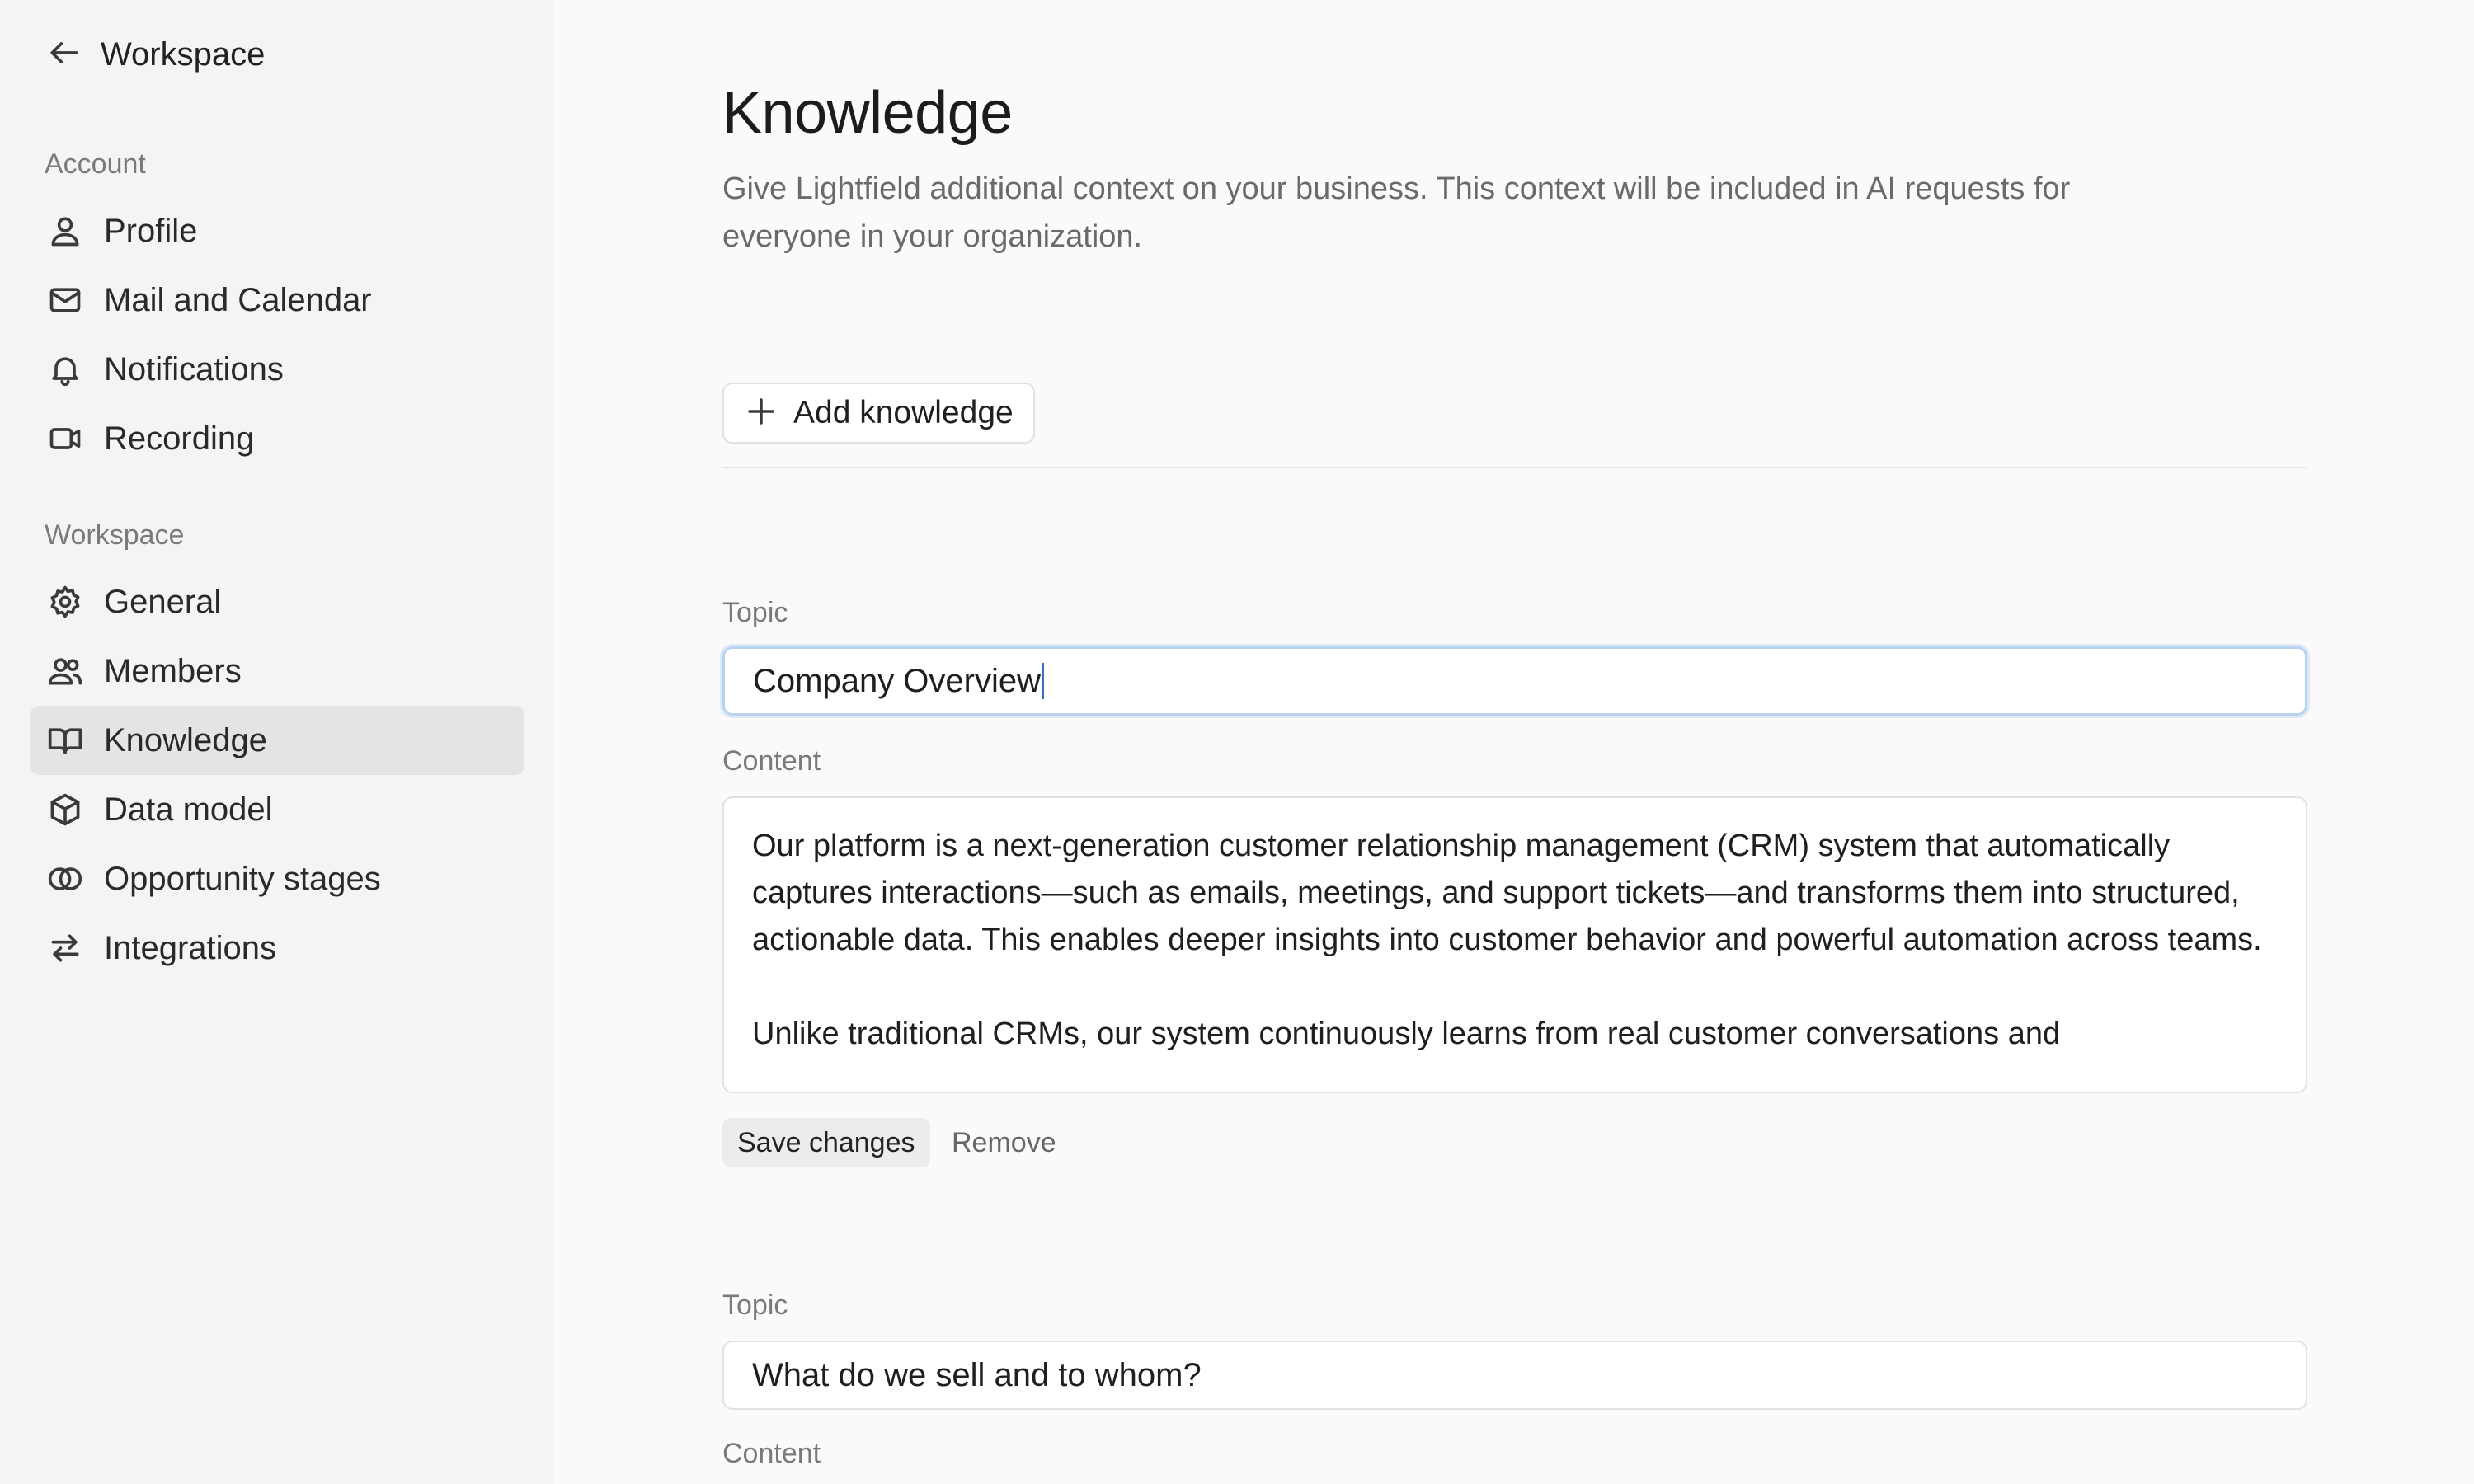  I want to click on bell-icon, so click(65, 369).